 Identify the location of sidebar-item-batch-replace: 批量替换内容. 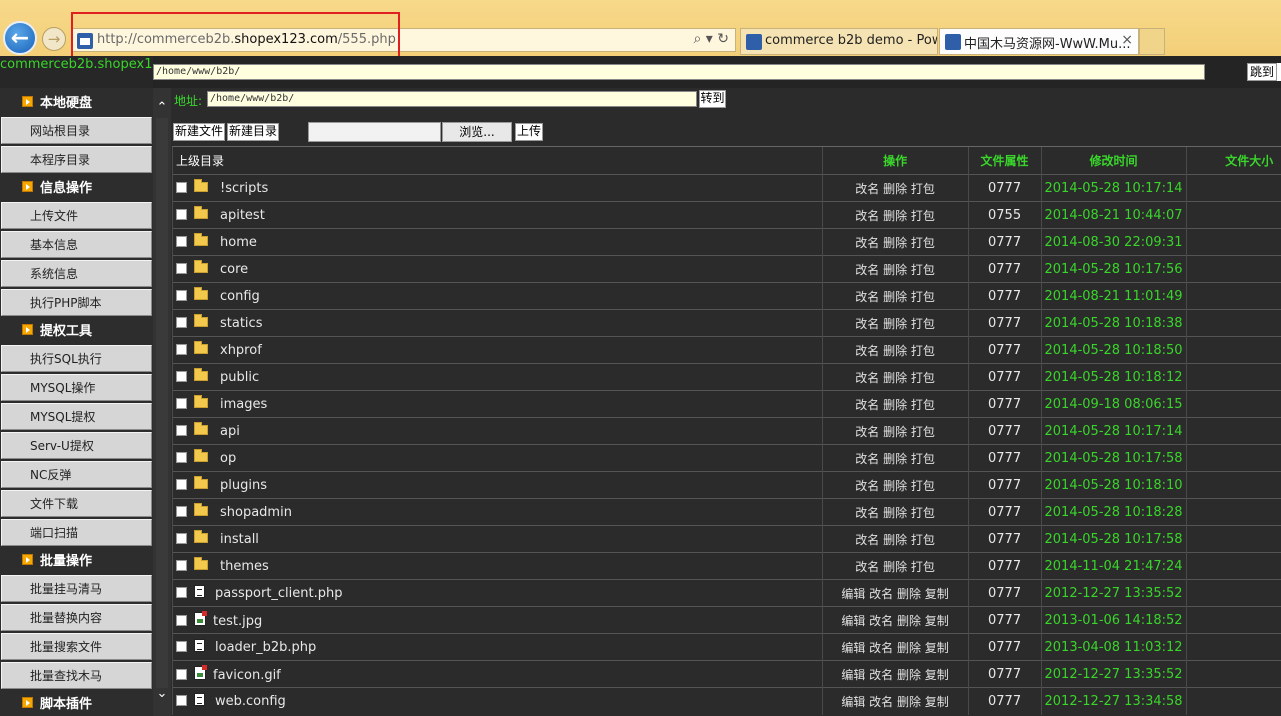
(76, 617).